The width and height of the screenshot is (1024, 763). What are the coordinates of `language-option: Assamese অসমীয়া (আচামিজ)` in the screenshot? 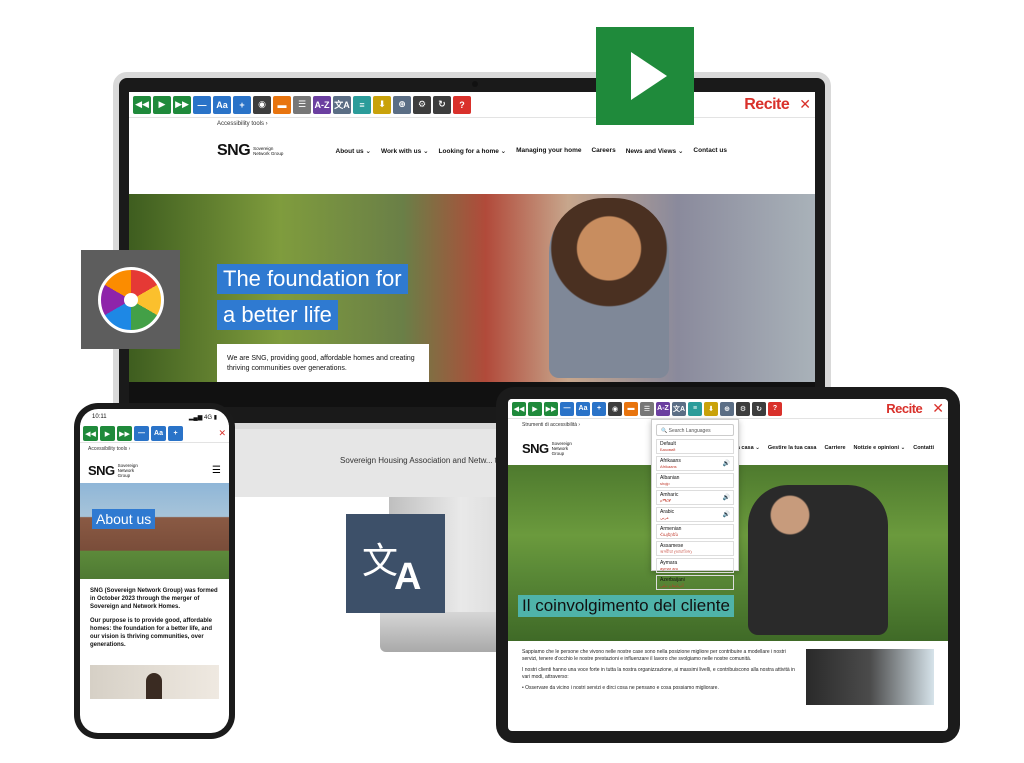 It's located at (695, 548).